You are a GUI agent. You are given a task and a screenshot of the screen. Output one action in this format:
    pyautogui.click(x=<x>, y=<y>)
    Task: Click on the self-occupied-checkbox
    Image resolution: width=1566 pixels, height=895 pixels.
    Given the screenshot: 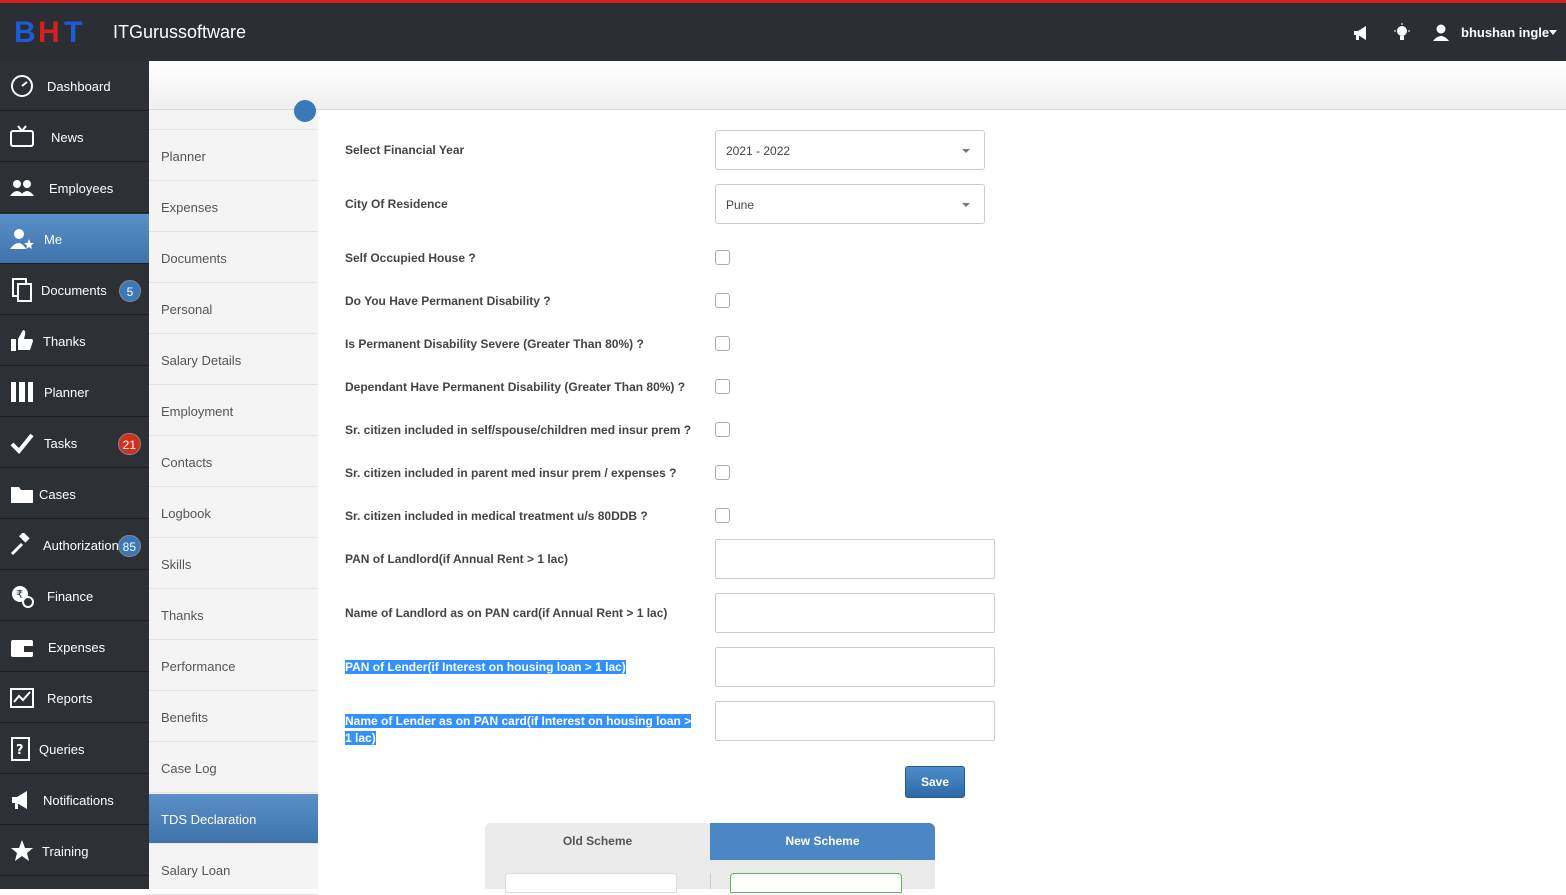 What is the action you would take?
    pyautogui.click(x=722, y=257)
    